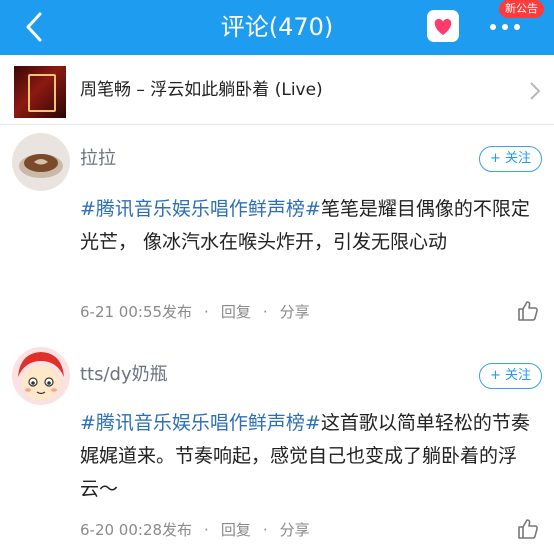 The width and height of the screenshot is (554, 555). Describe the element at coordinates (195, 530) in the screenshot. I see `comment-meta: 6-20 00:28发布 · 回复 · 分享` at that location.